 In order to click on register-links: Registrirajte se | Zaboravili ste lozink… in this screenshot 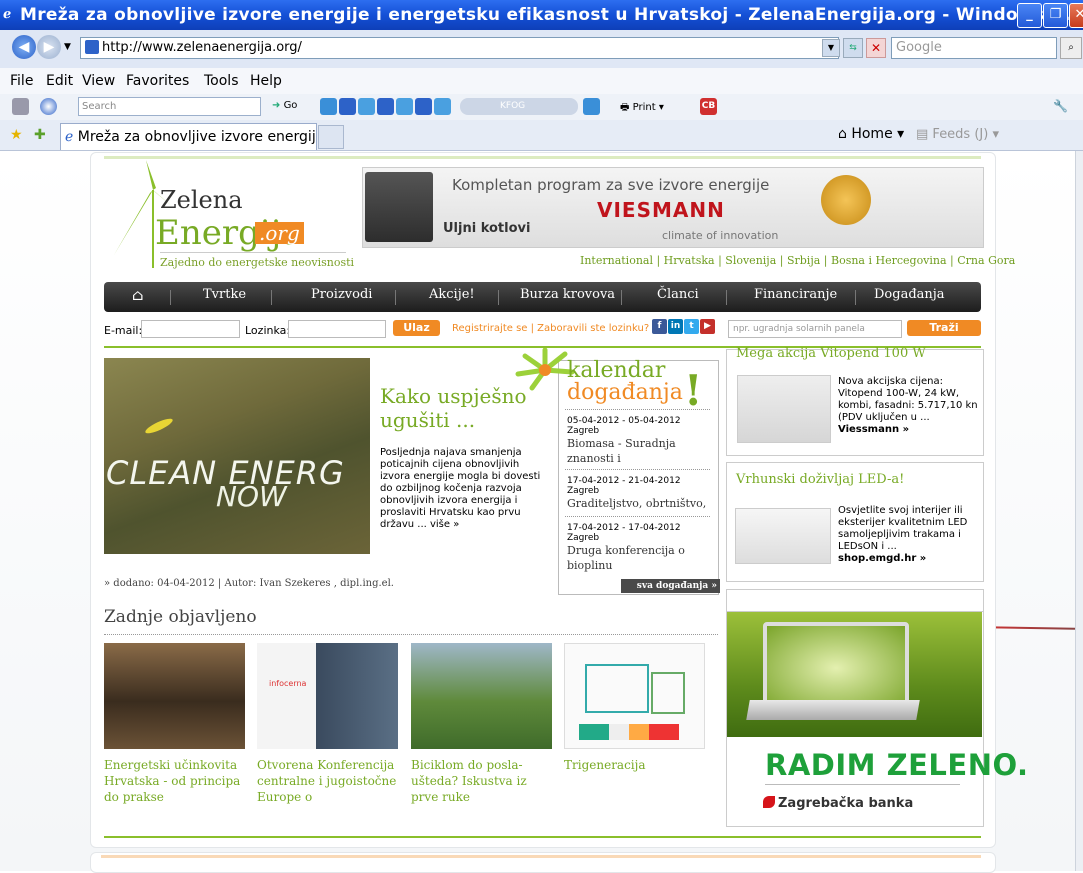, I will do `click(550, 328)`.